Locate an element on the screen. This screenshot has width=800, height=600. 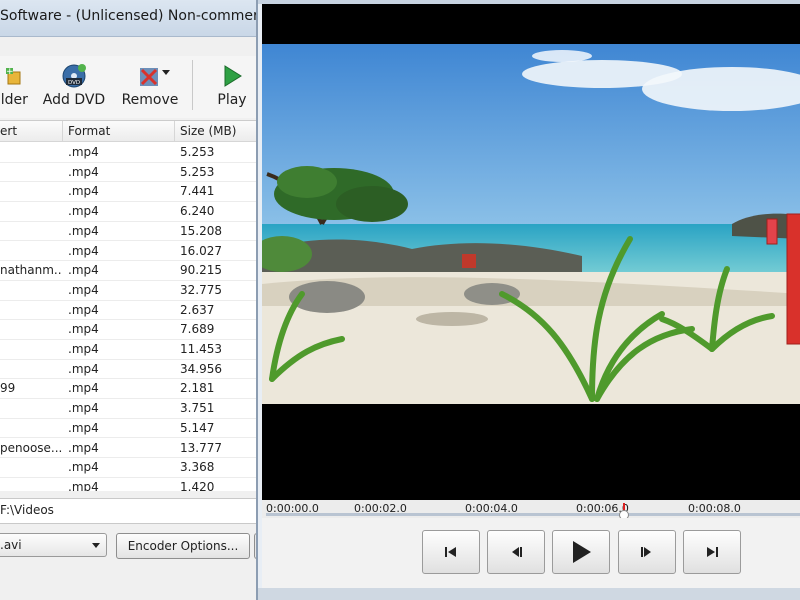
dvd-icon: DVD is located at coordinates (74, 76).